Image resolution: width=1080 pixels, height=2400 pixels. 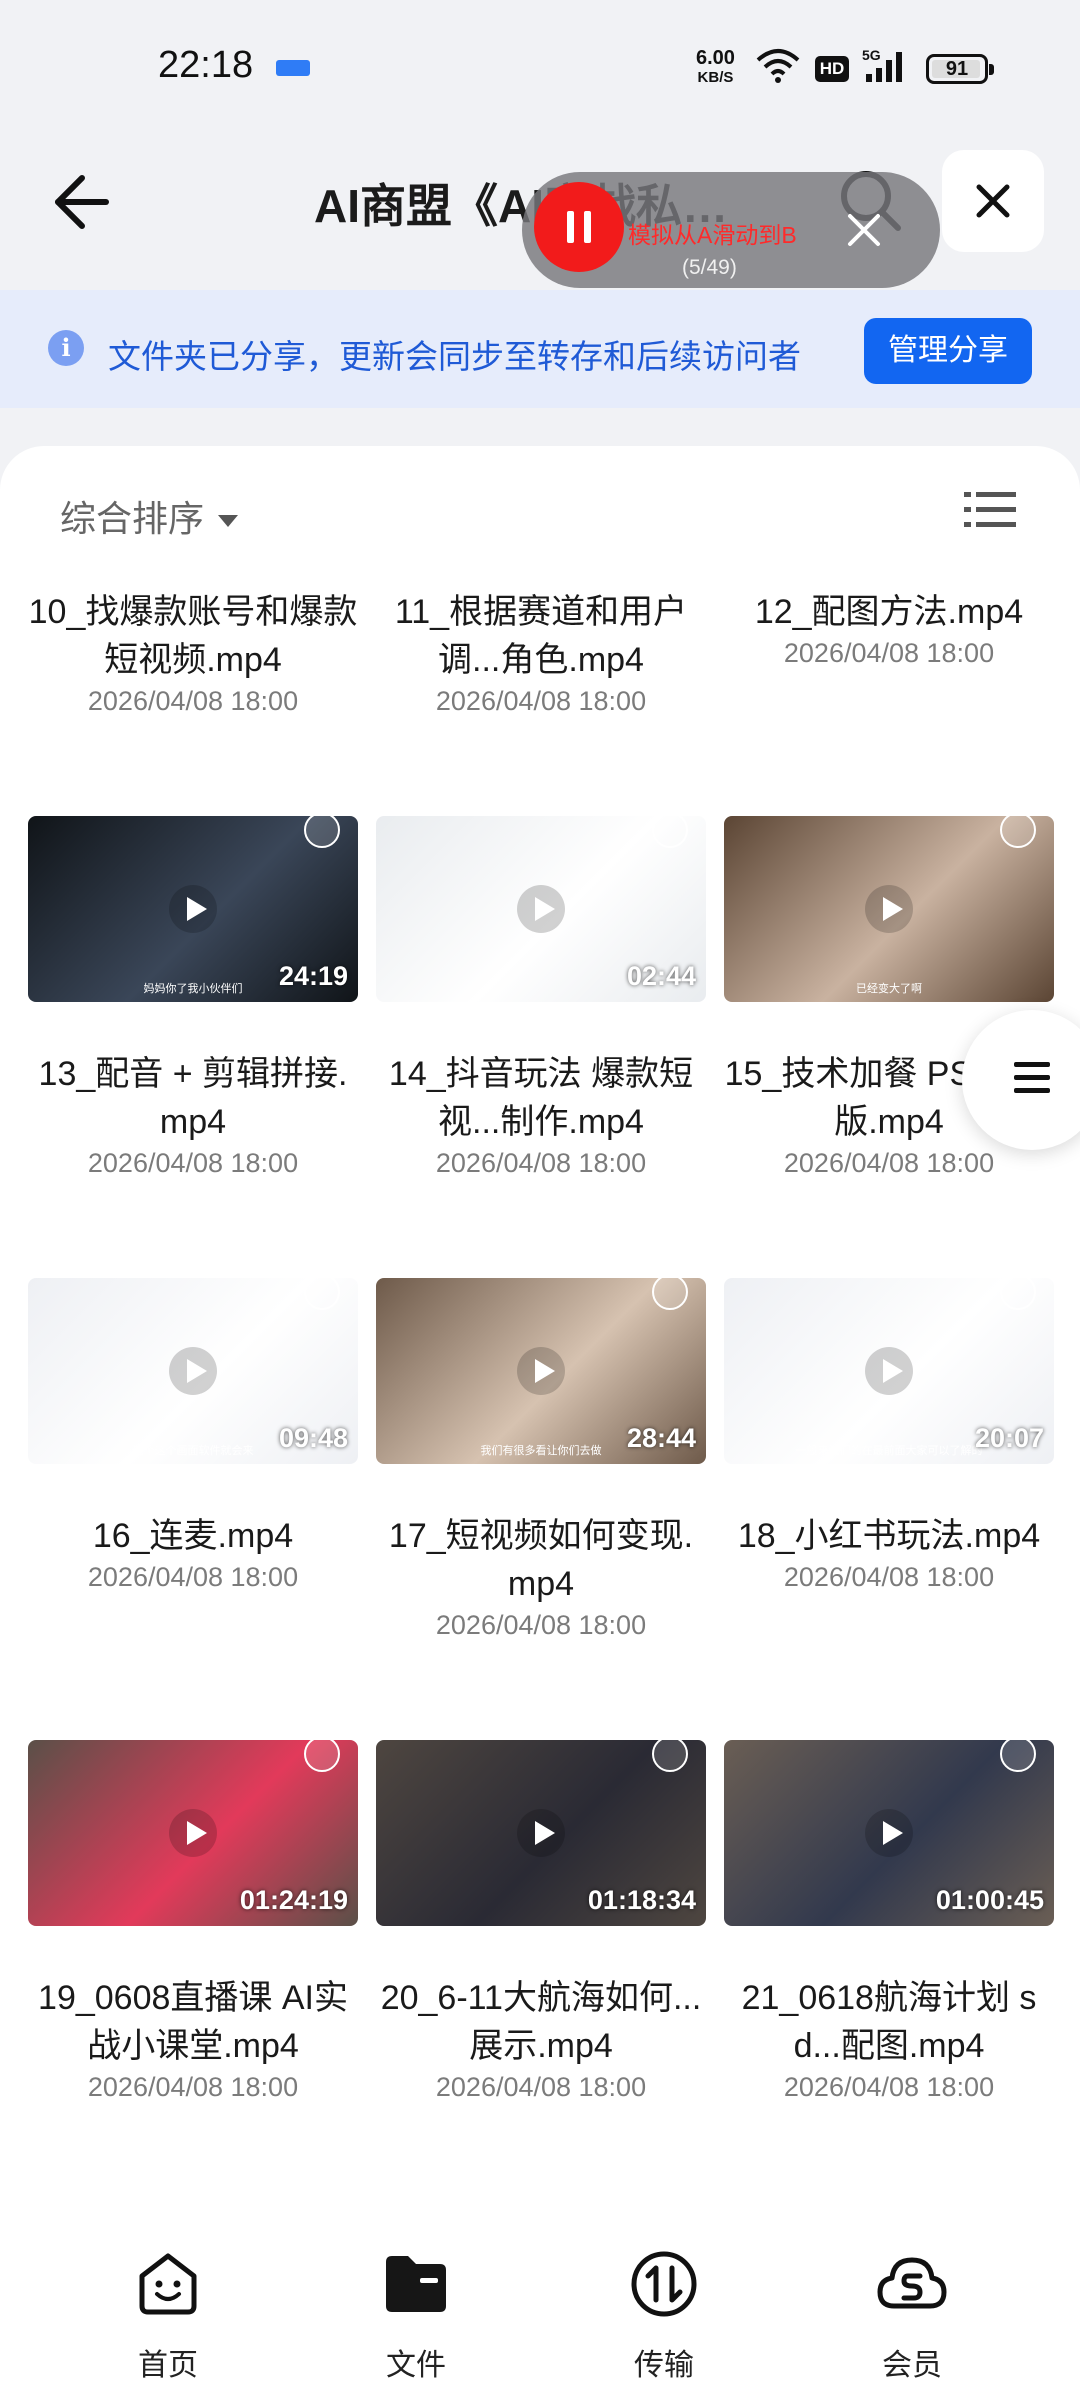 What do you see at coordinates (1009, 1438) in the screenshot?
I see `video-duration: 20:07` at bounding box center [1009, 1438].